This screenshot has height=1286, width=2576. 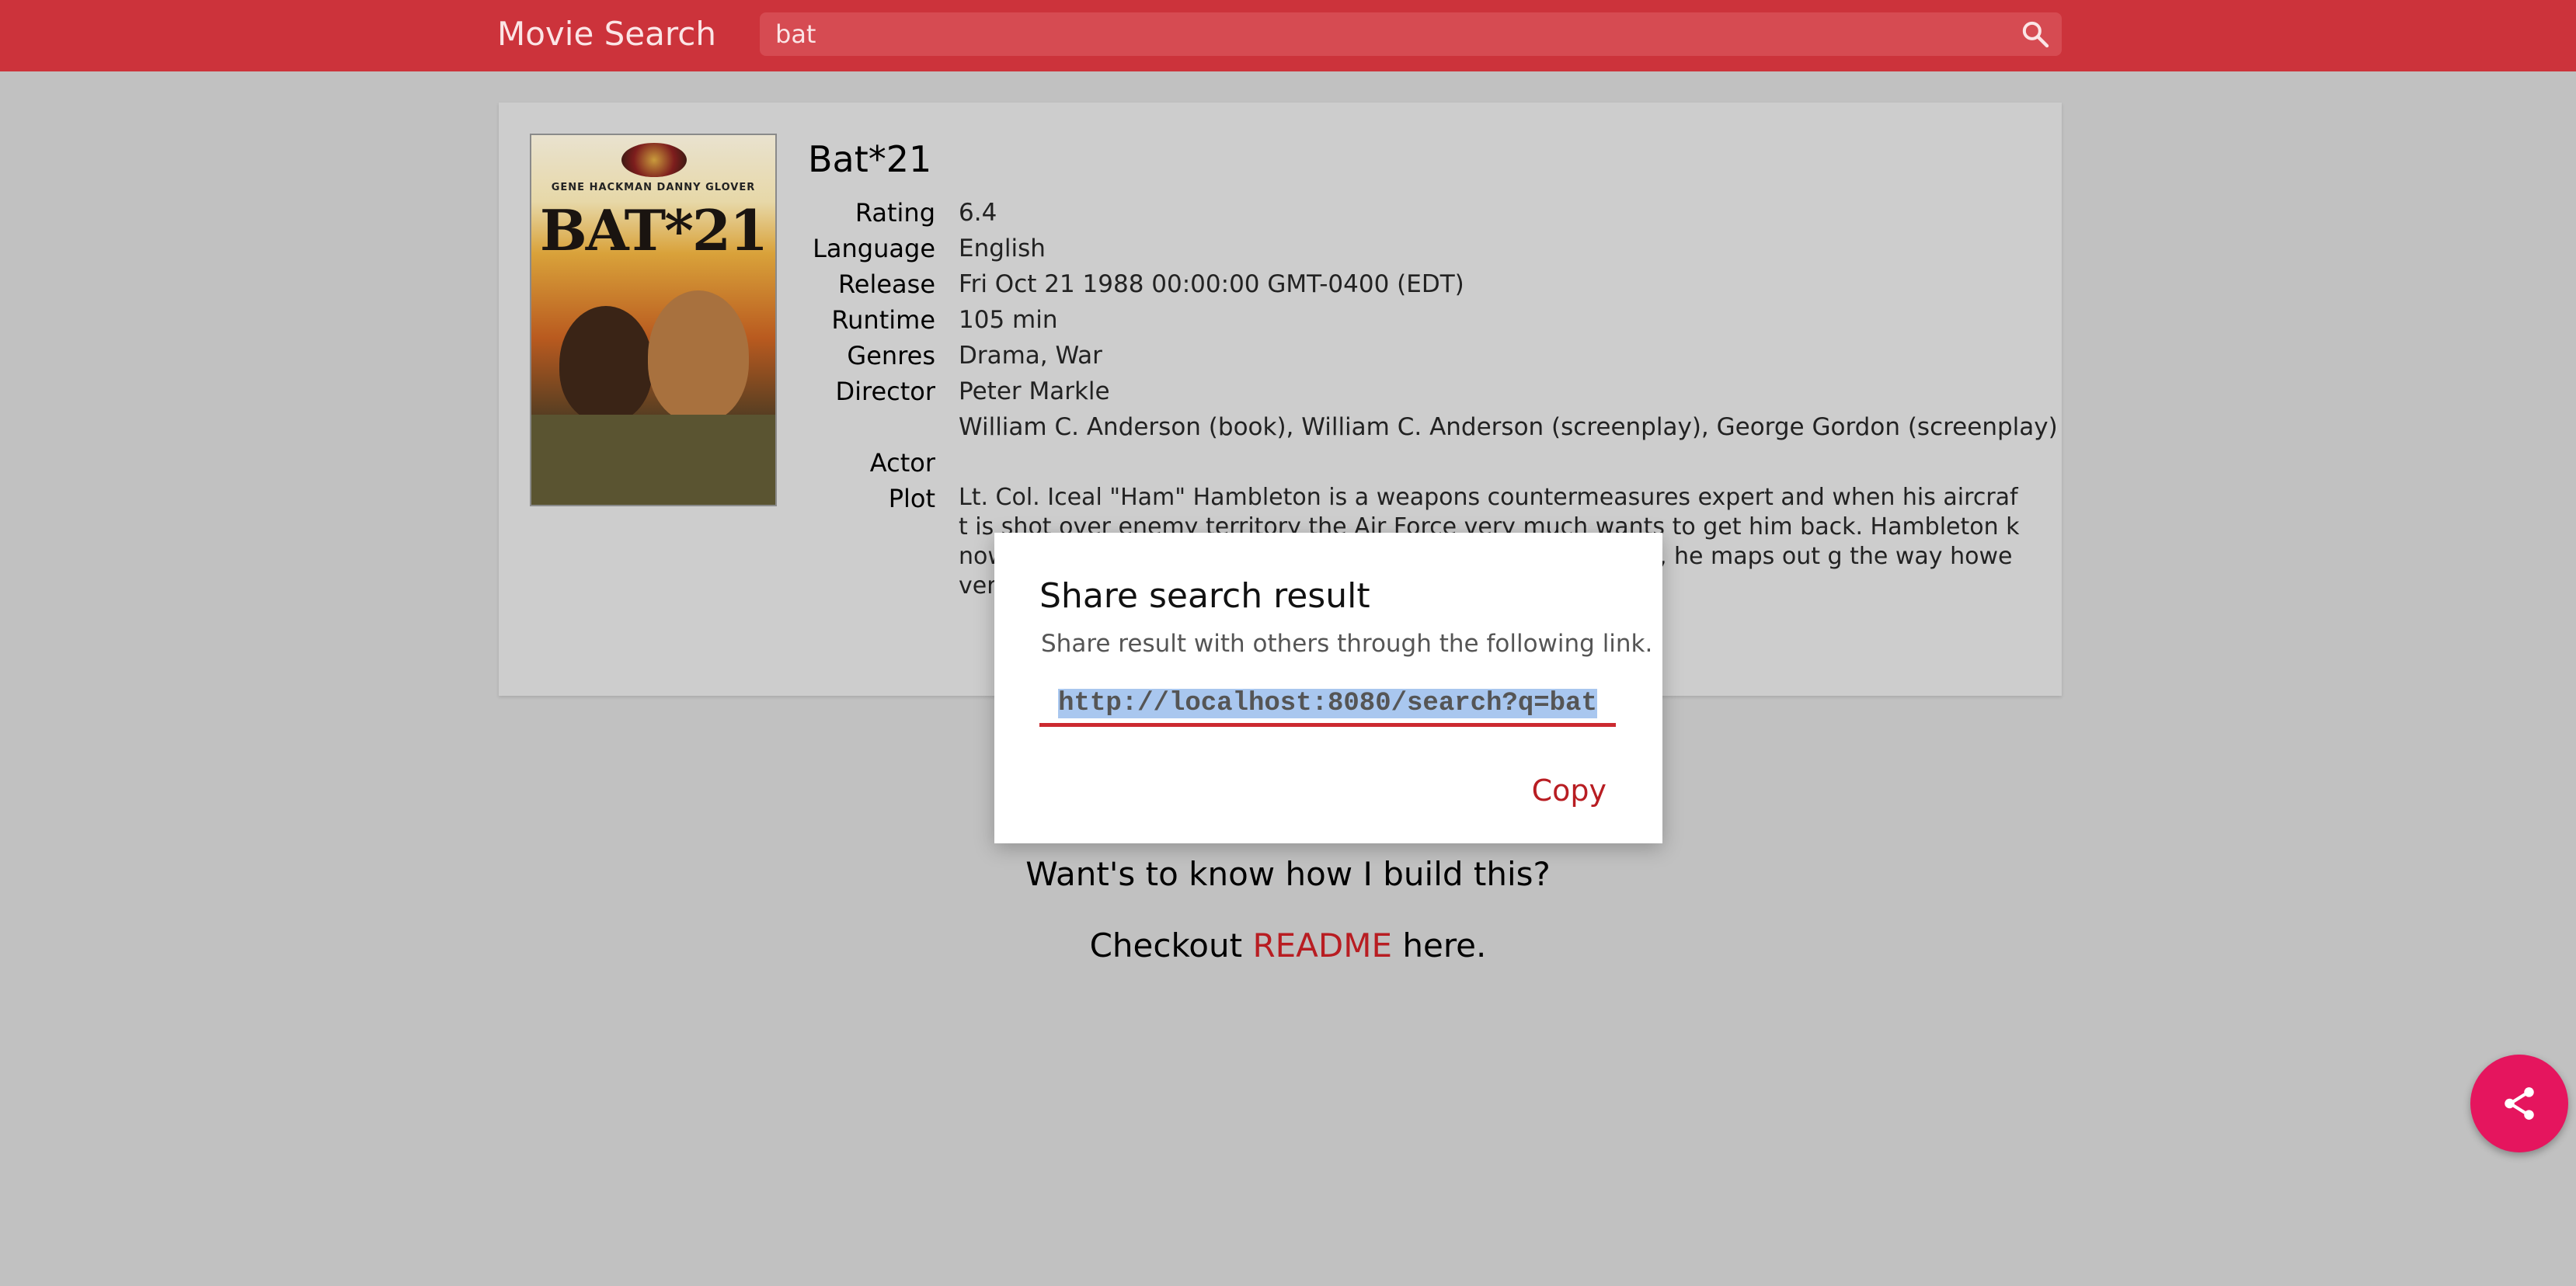 I want to click on share-icon, so click(x=2519, y=1103).